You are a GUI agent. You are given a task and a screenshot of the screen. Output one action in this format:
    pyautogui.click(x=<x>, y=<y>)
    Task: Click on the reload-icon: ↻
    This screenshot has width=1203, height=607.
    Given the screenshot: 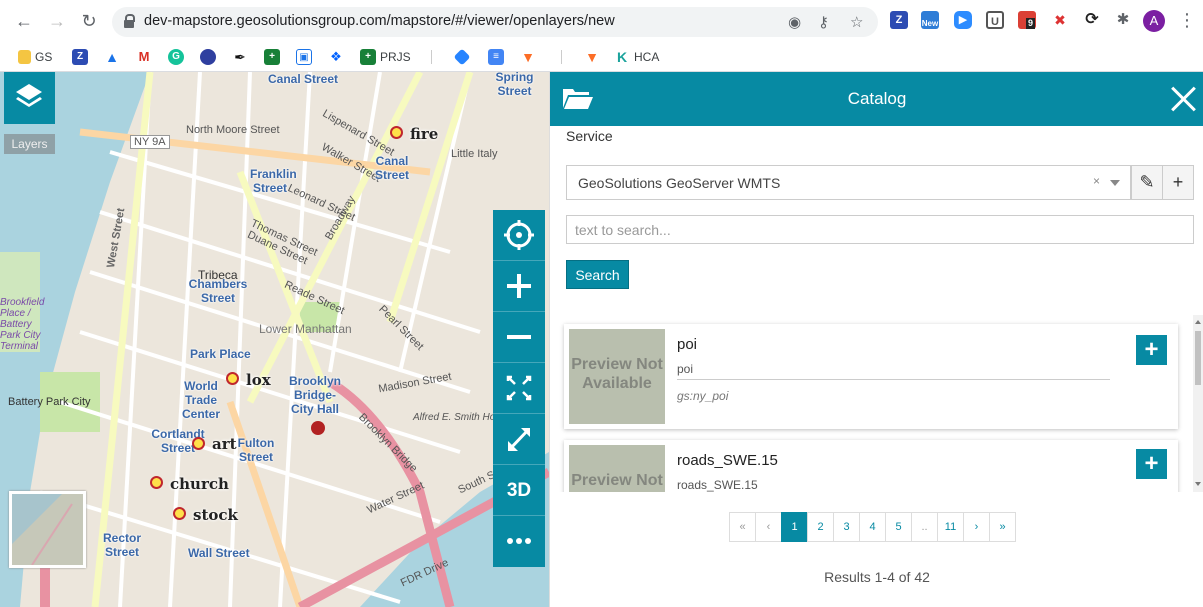 What is the action you would take?
    pyautogui.click(x=89, y=21)
    